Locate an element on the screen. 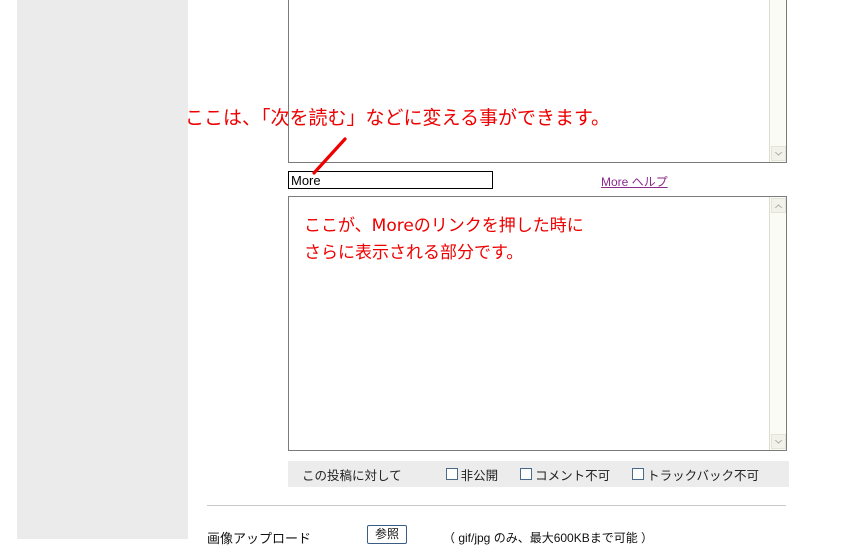 The width and height of the screenshot is (862, 550). checkbox-no-comments-box is located at coordinates (526, 474).